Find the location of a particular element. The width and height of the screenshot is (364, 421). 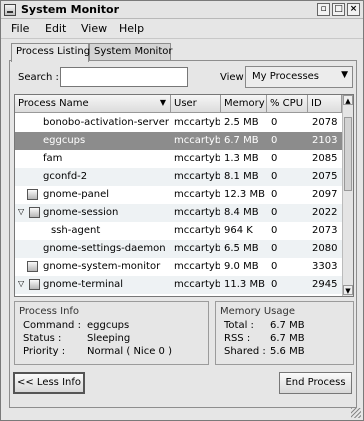

process-name: gconfd-2 is located at coordinates (65, 176).